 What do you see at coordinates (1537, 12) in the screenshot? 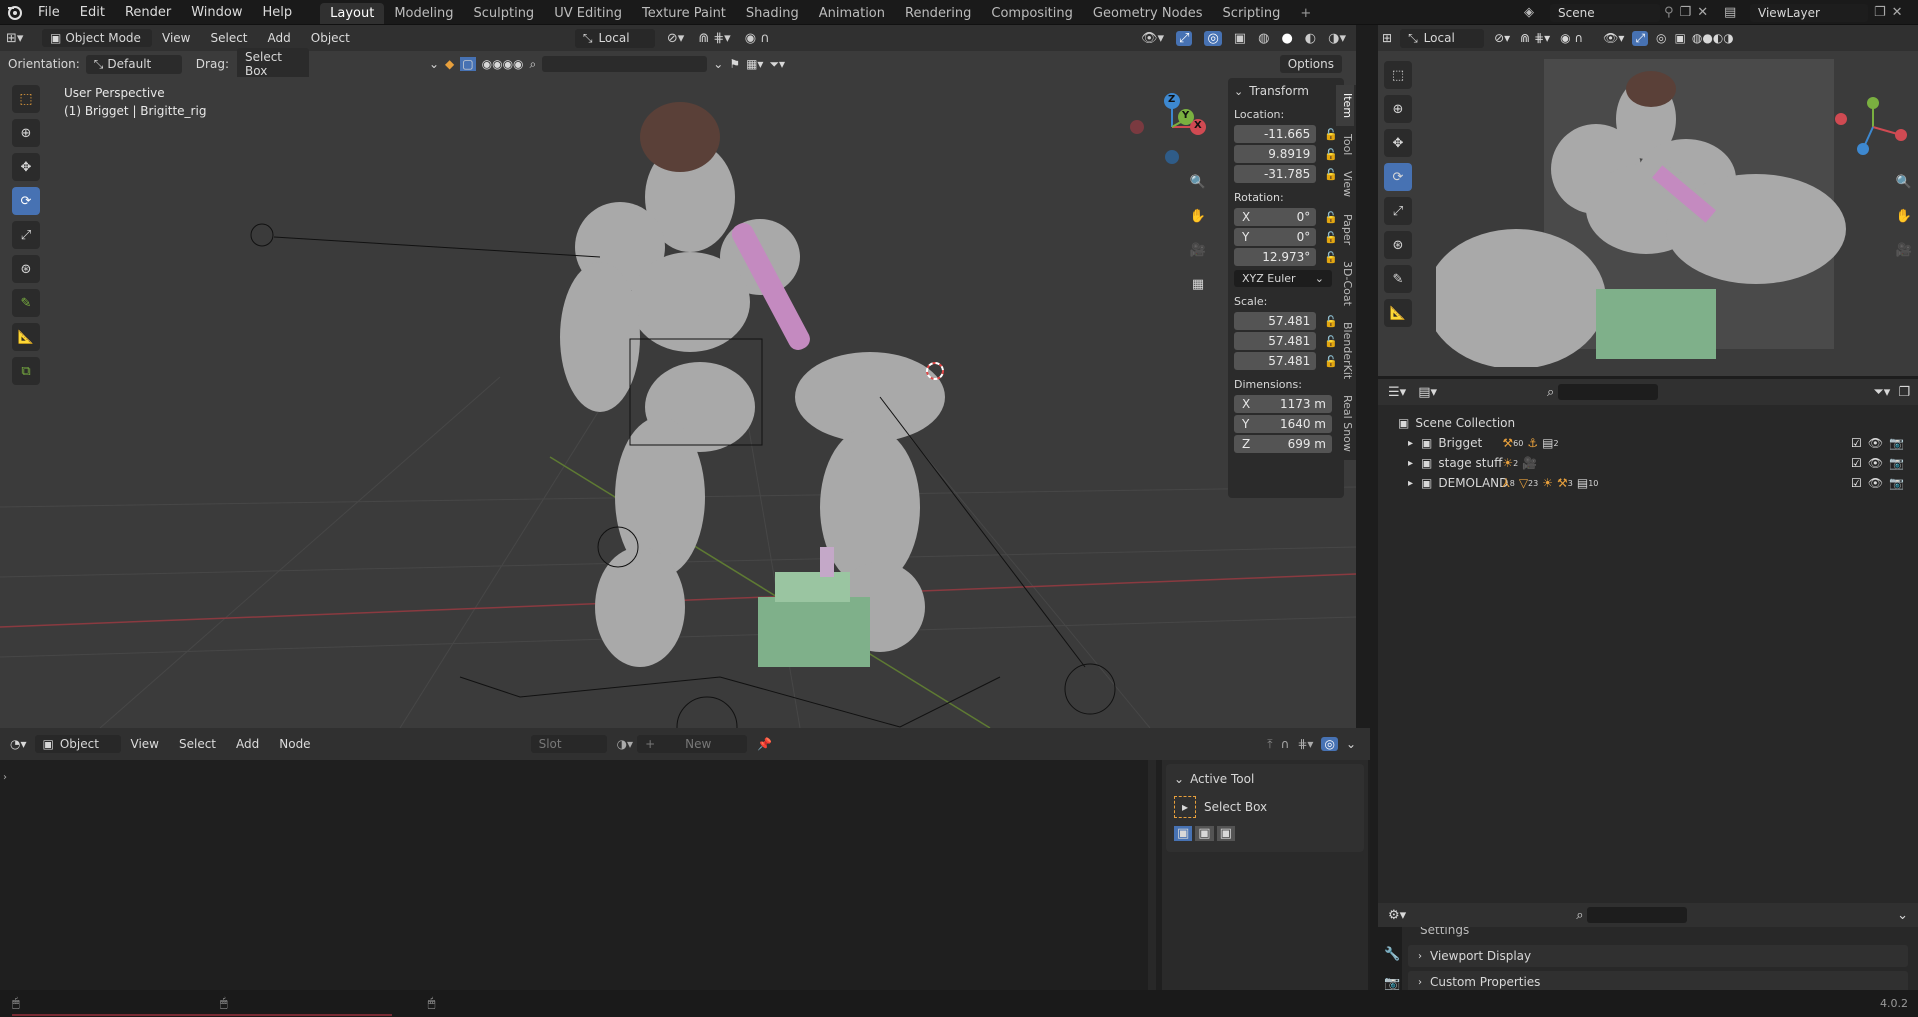
I see `scene-icon: ◈` at bounding box center [1537, 12].